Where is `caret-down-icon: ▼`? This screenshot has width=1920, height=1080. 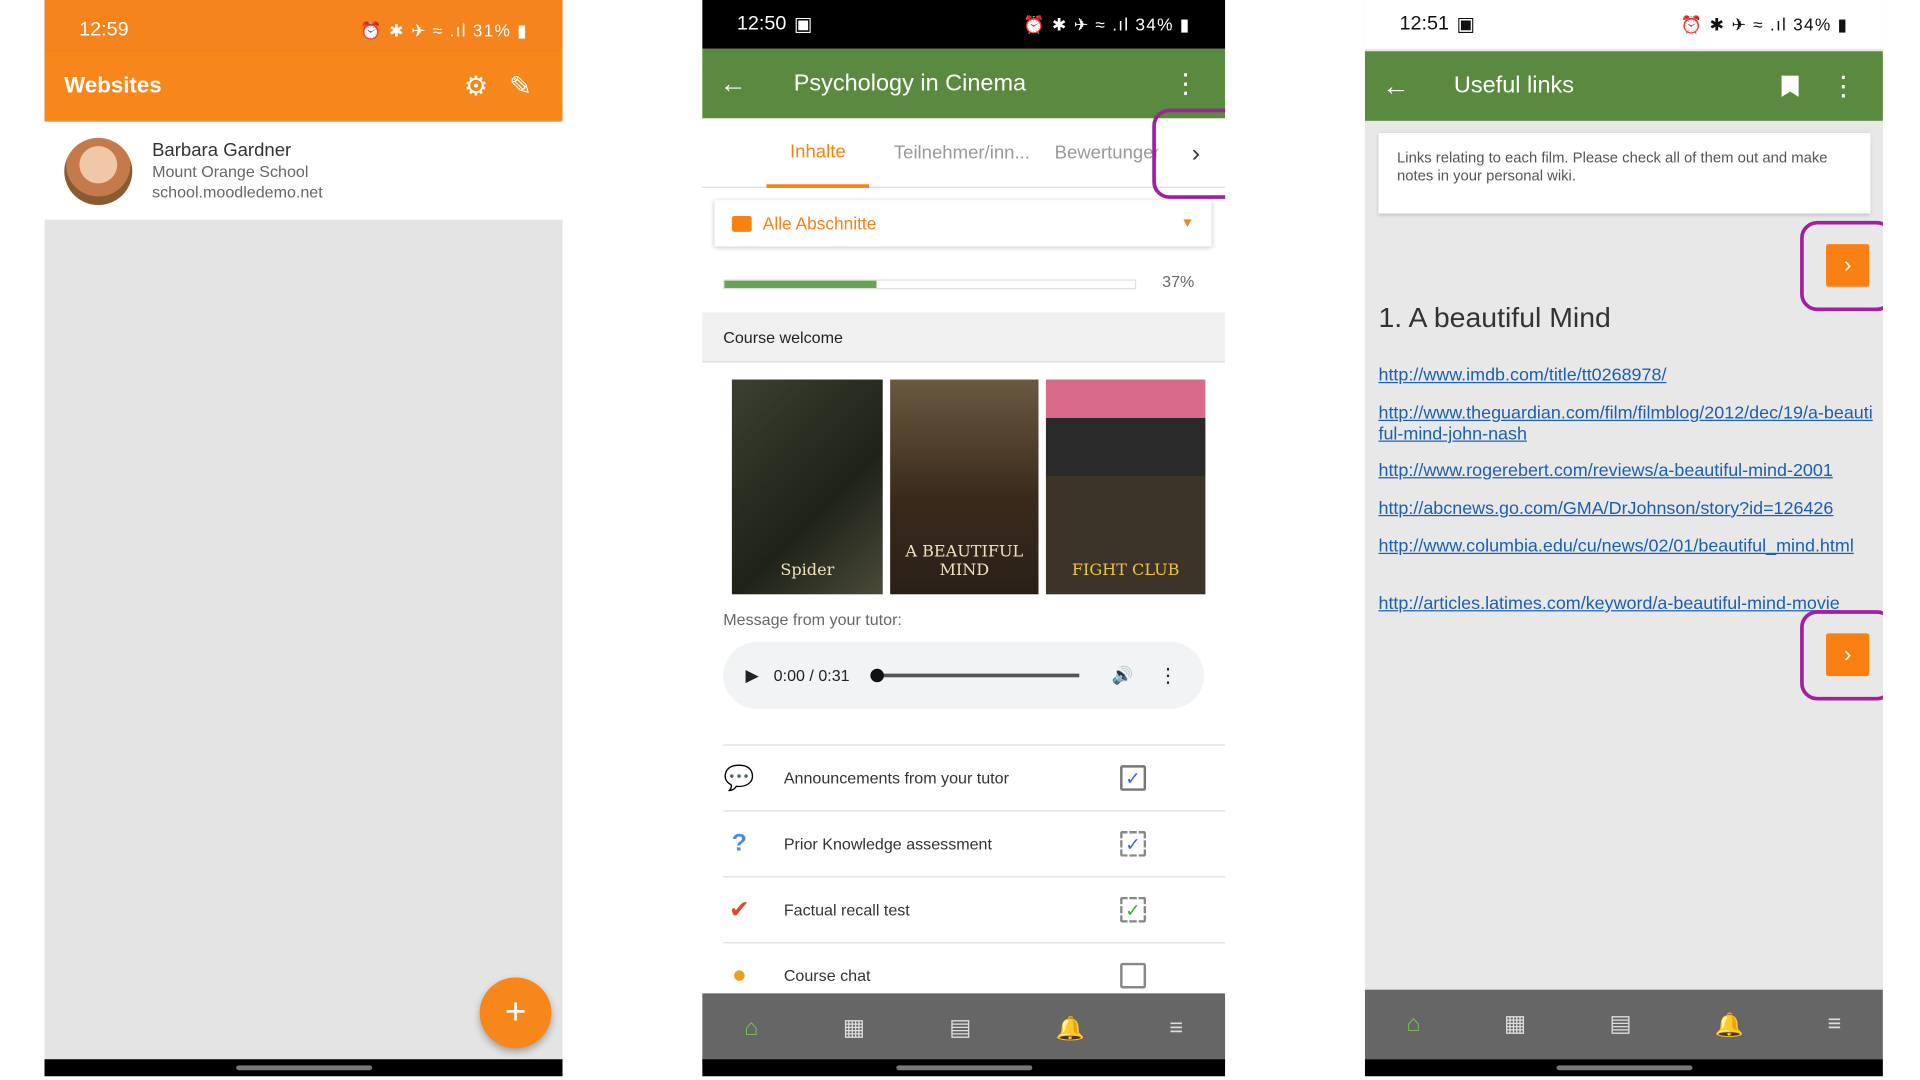 caret-down-icon: ▼ is located at coordinates (1187, 223).